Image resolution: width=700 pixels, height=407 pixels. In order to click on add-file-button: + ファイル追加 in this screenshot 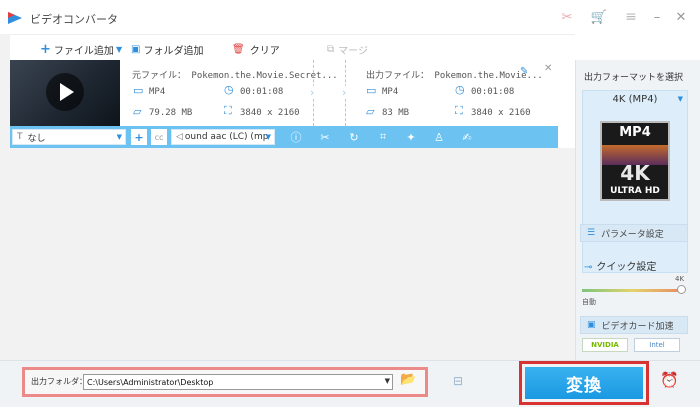, I will do `click(77, 49)`.